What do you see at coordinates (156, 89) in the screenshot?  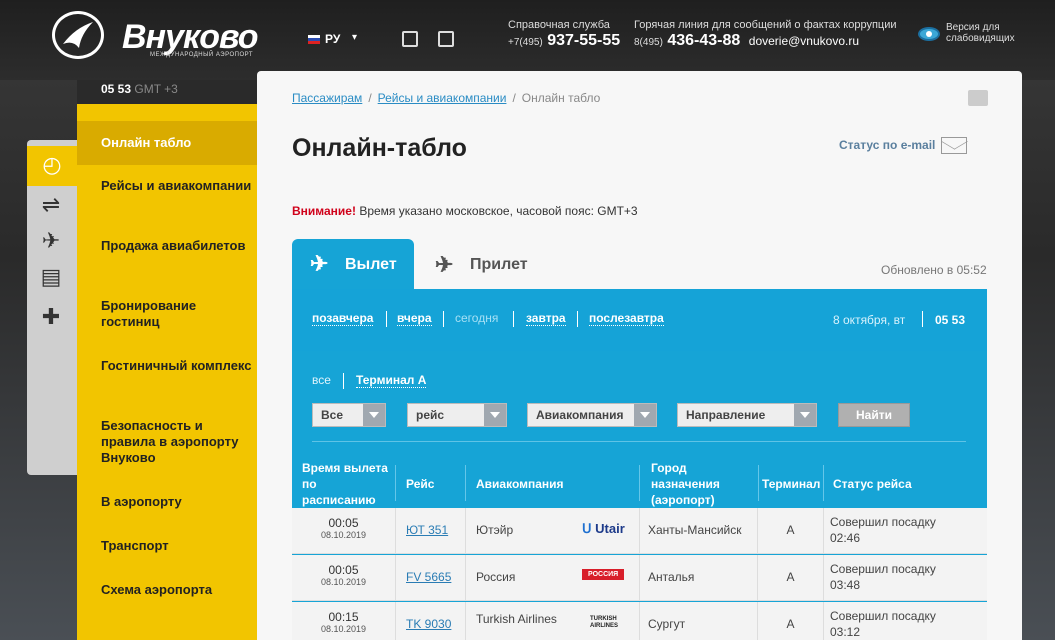 I see `clock-gmt: GMT +3` at bounding box center [156, 89].